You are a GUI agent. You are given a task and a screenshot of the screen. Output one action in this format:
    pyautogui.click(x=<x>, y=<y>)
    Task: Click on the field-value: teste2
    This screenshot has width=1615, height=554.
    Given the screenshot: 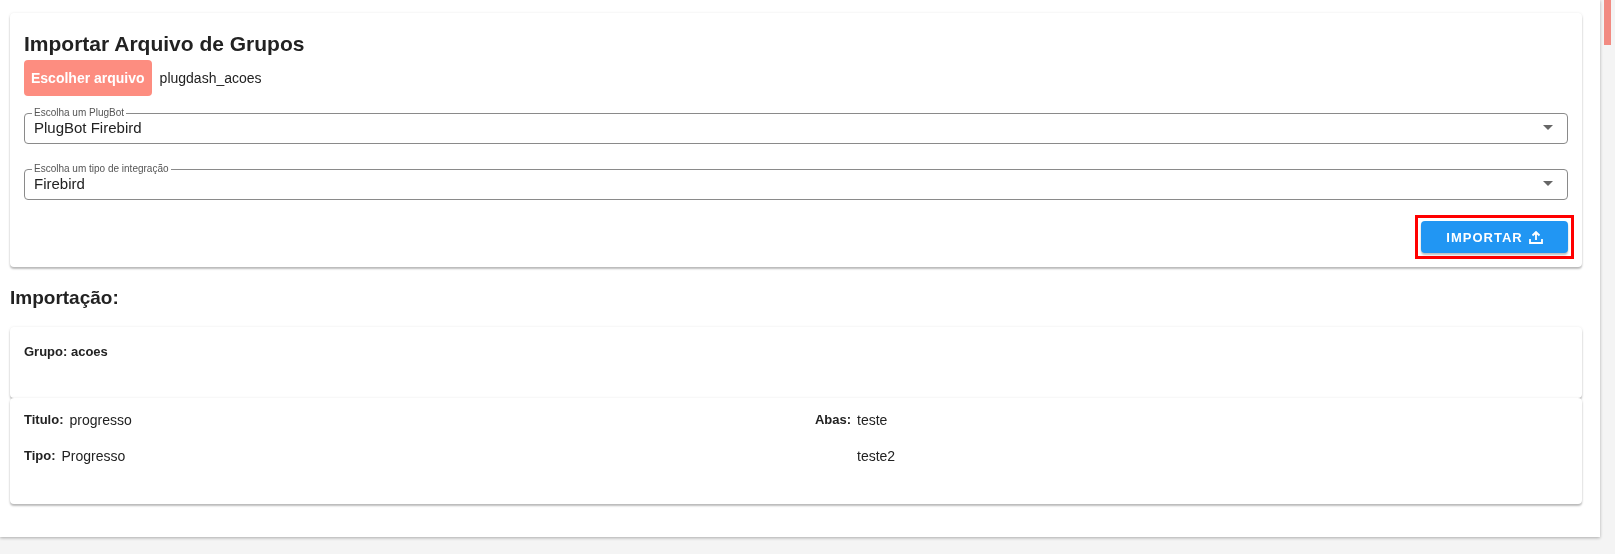 What is the action you would take?
    pyautogui.click(x=877, y=457)
    